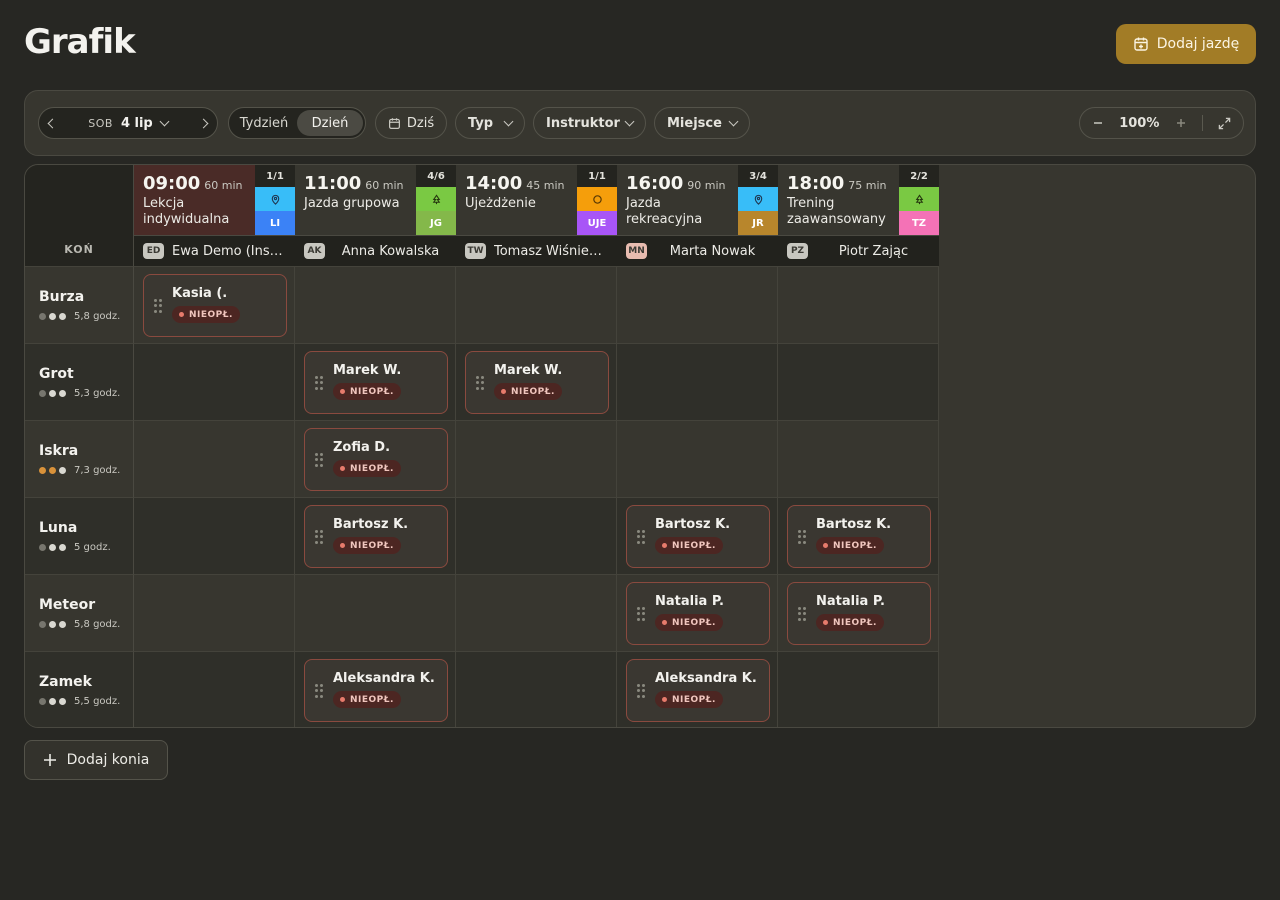 Image resolution: width=1280 pixels, height=900 pixels. What do you see at coordinates (79, 458) in the screenshot?
I see `horse-row-header: Iskra 7,3 godz.` at bounding box center [79, 458].